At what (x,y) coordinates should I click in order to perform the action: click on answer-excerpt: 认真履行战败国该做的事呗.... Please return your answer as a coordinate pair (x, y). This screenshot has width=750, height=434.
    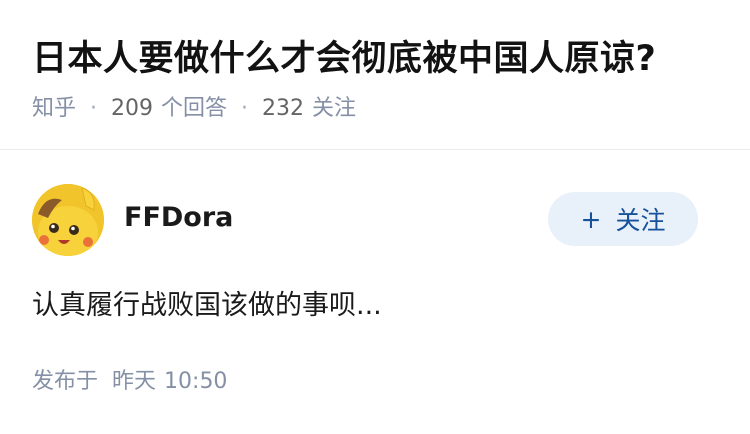
    Looking at the image, I should click on (207, 306).